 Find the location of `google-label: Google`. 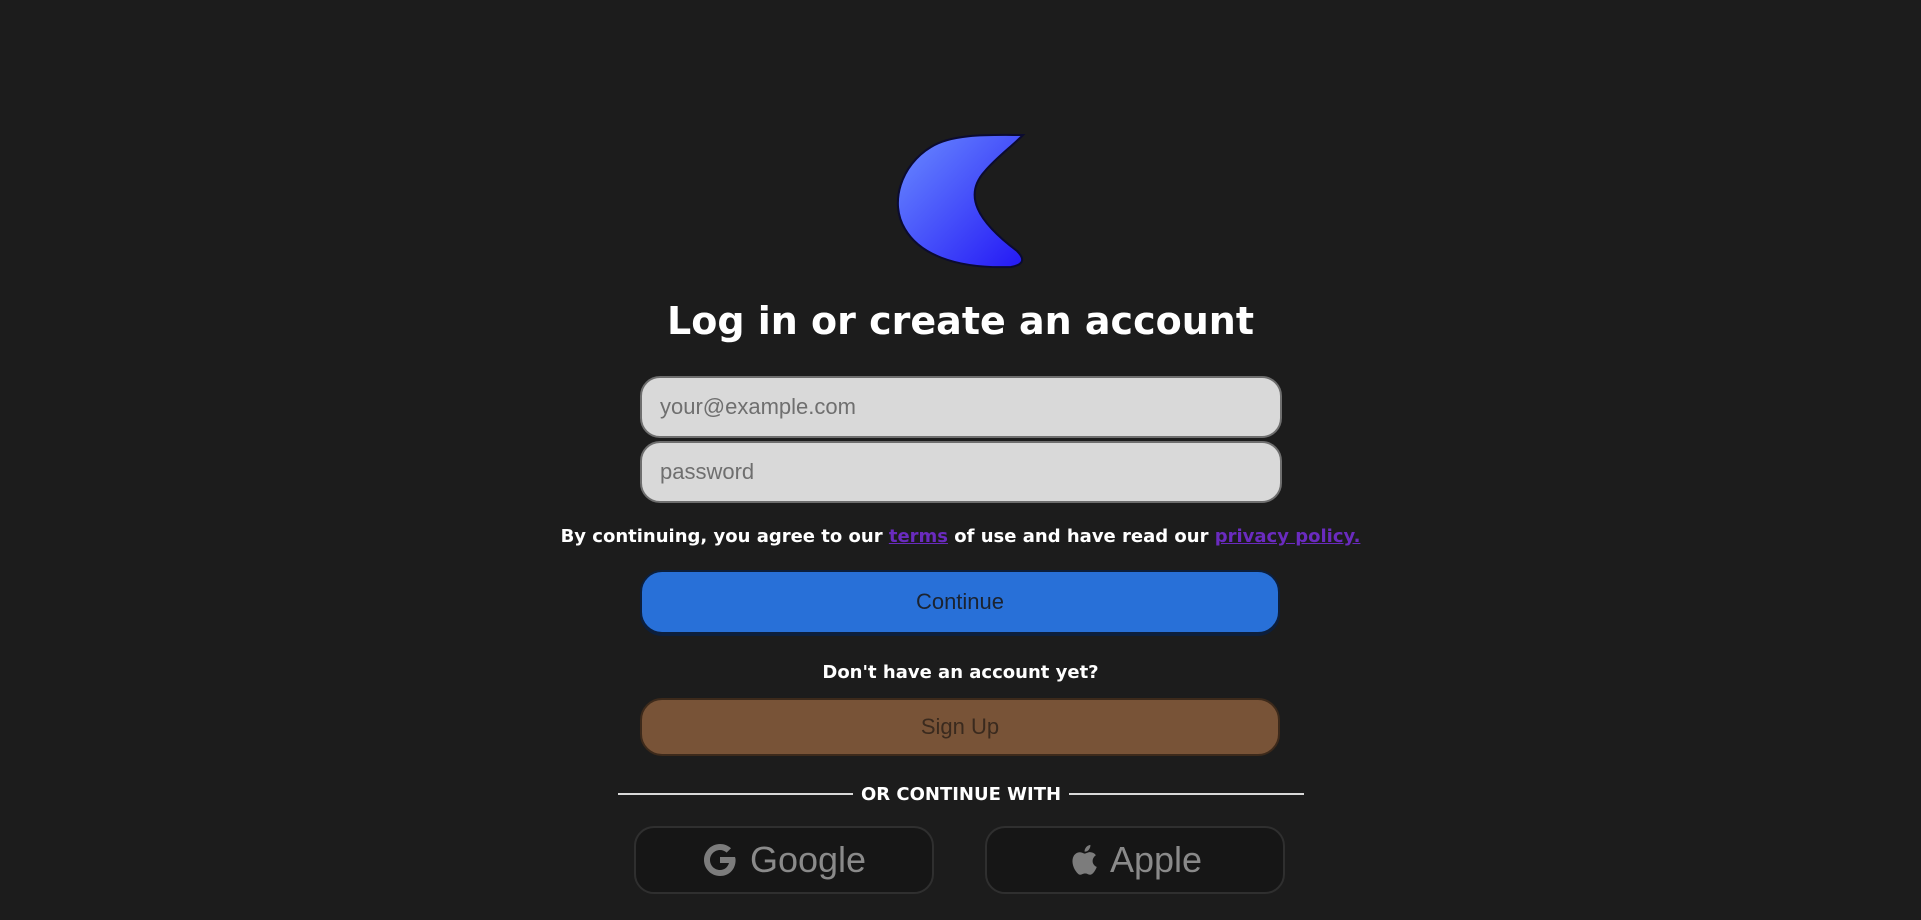

google-label: Google is located at coordinates (808, 859).